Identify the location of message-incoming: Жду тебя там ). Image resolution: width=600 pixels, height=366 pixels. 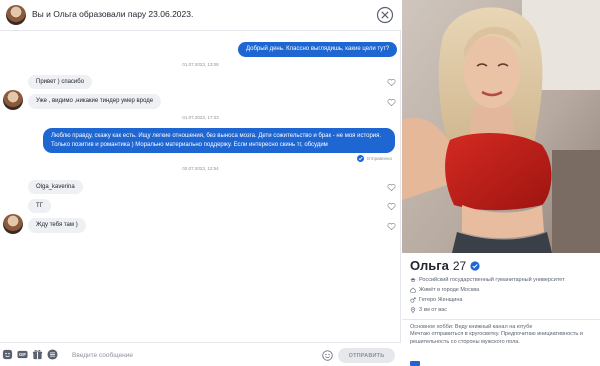
(57, 225).